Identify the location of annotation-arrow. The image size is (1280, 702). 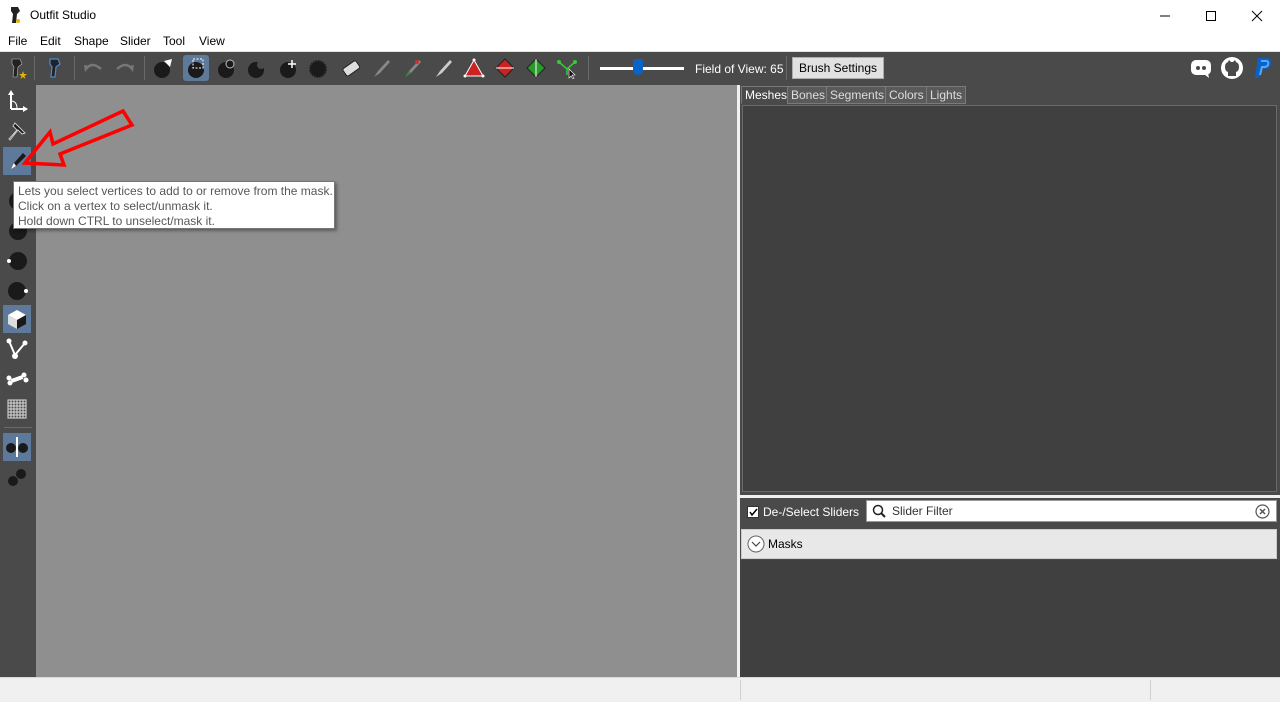
(78, 137).